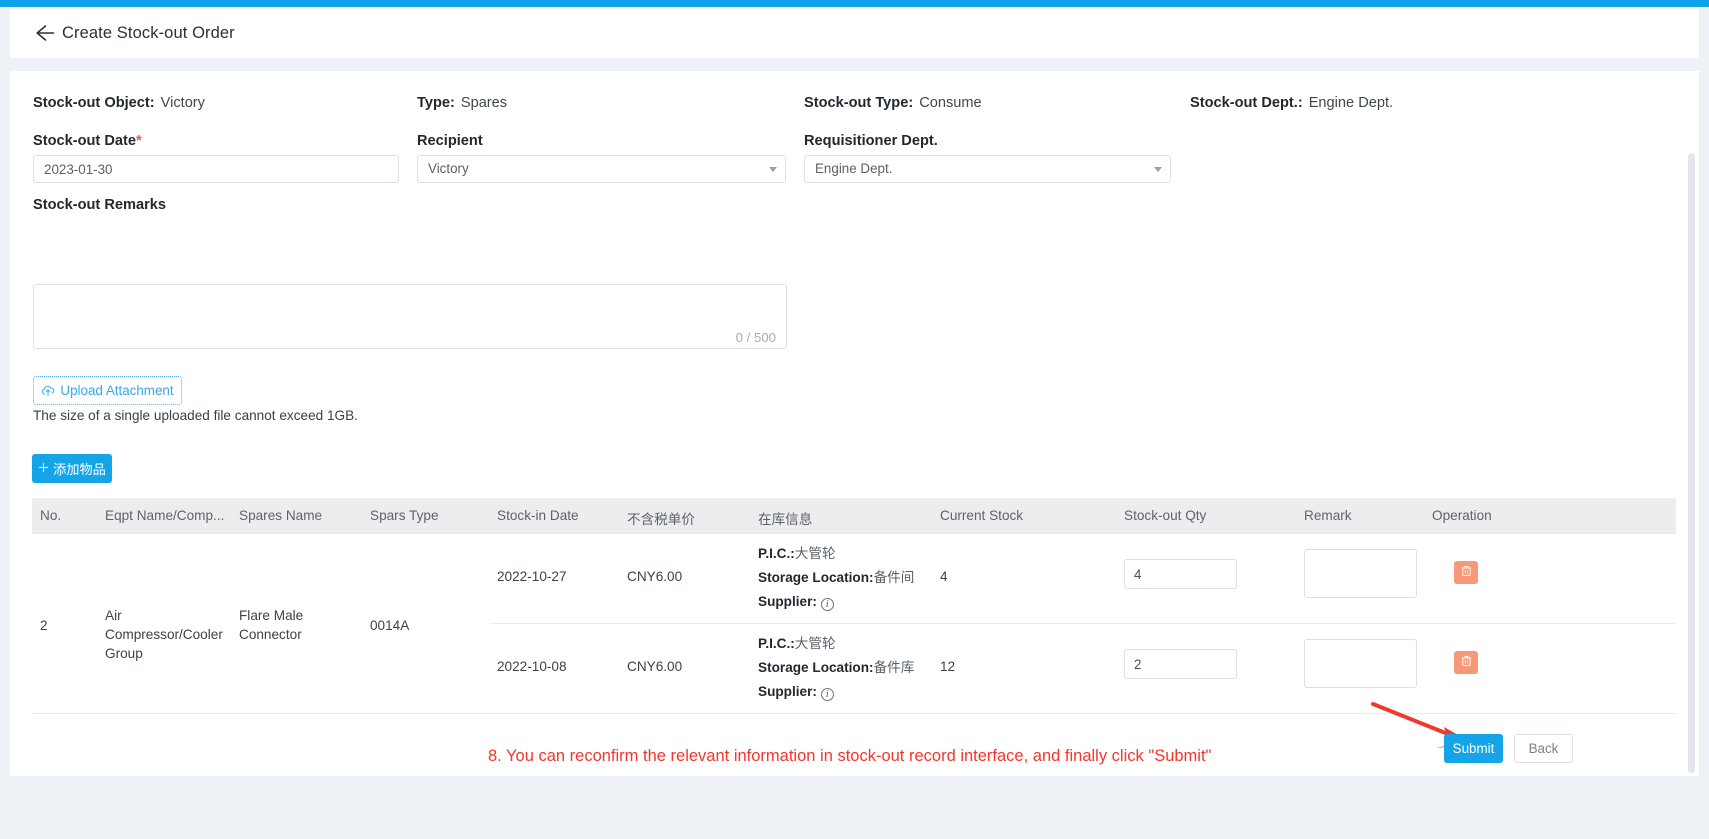 This screenshot has height=839, width=1709. What do you see at coordinates (661, 519) in the screenshot?
I see `col-unit-price: 不含税单价` at bounding box center [661, 519].